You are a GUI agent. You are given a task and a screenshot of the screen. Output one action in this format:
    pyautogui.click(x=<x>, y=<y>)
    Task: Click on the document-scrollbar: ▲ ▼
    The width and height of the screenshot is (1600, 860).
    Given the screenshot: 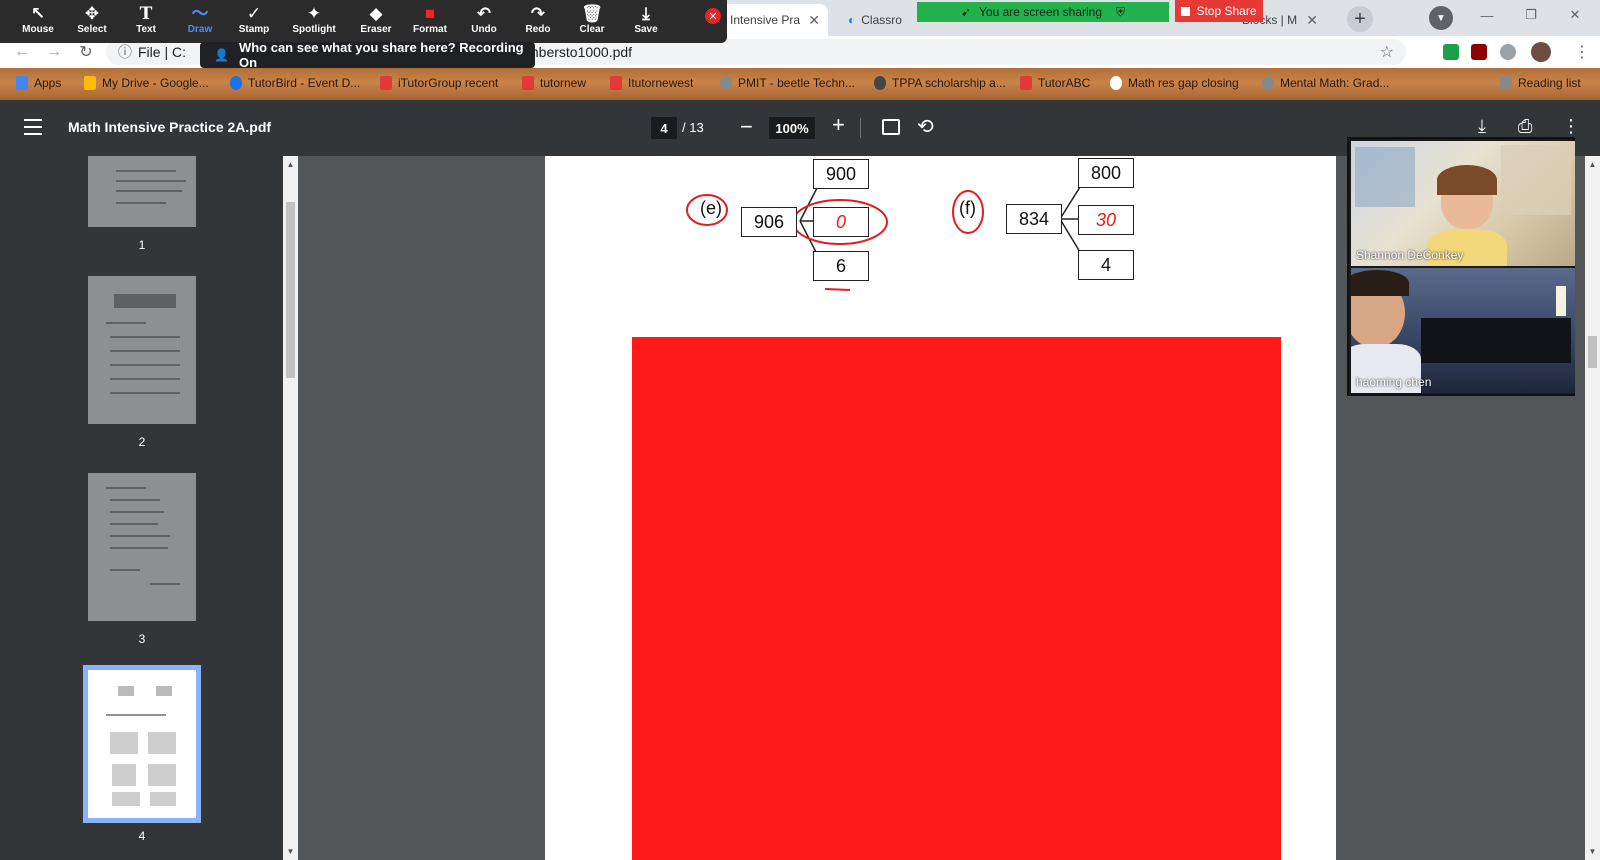 What is the action you would take?
    pyautogui.click(x=1592, y=508)
    